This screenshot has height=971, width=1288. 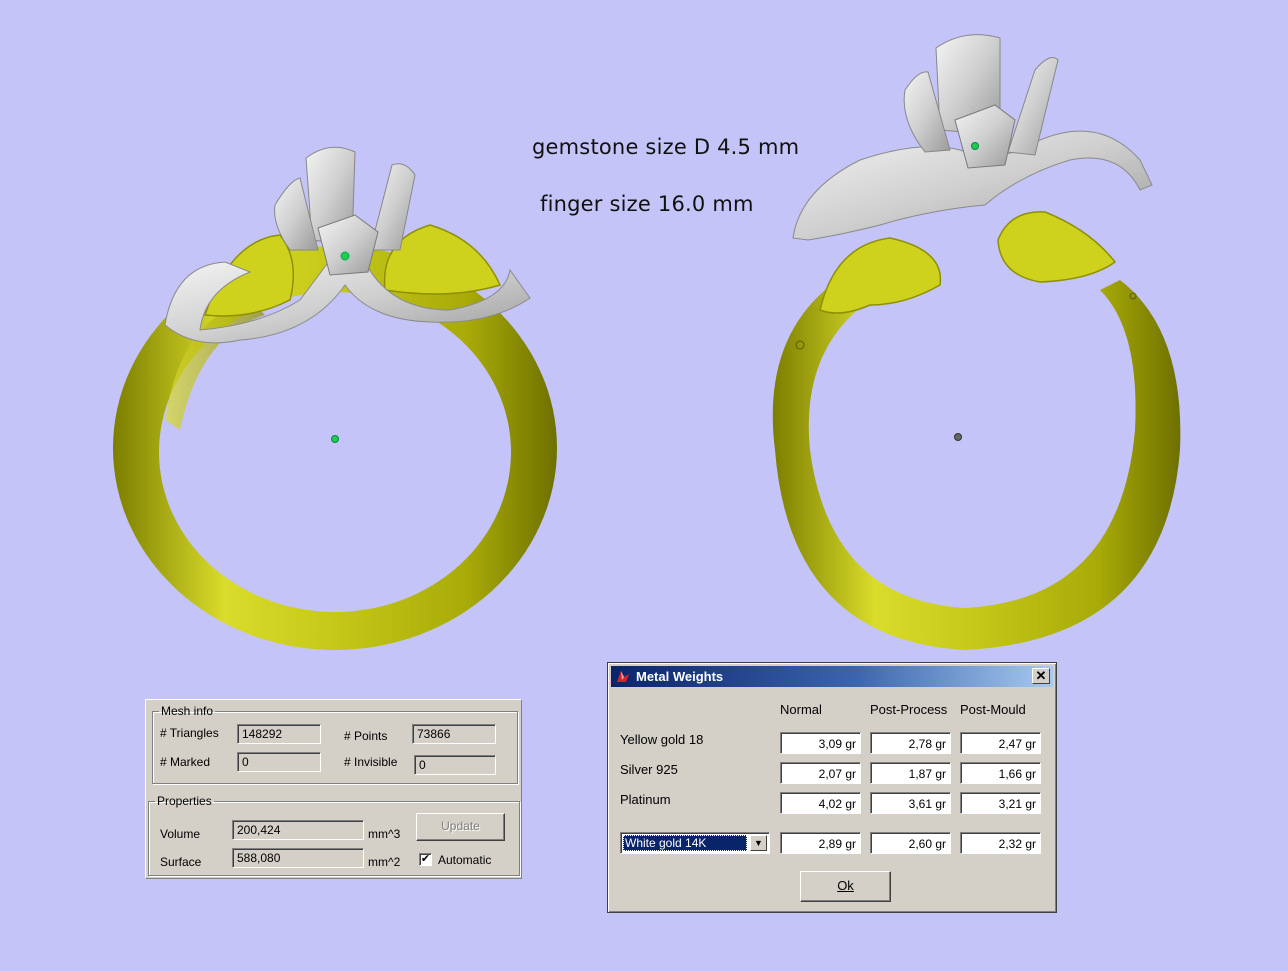 I want to click on invisible-field: 0, so click(x=455, y=765).